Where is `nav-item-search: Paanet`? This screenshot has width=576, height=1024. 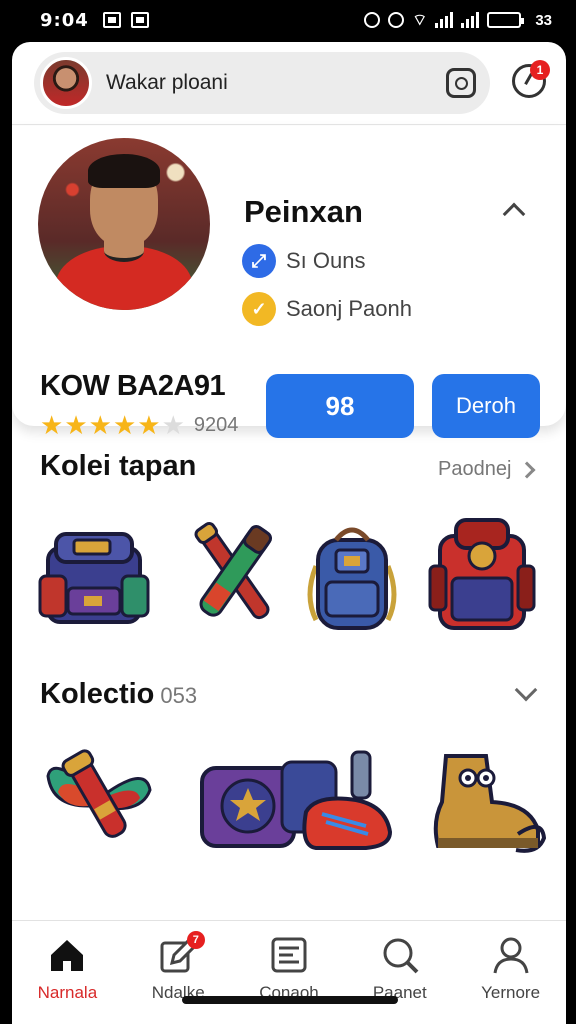
nav-item-search: Paanet is located at coordinates (399, 972).